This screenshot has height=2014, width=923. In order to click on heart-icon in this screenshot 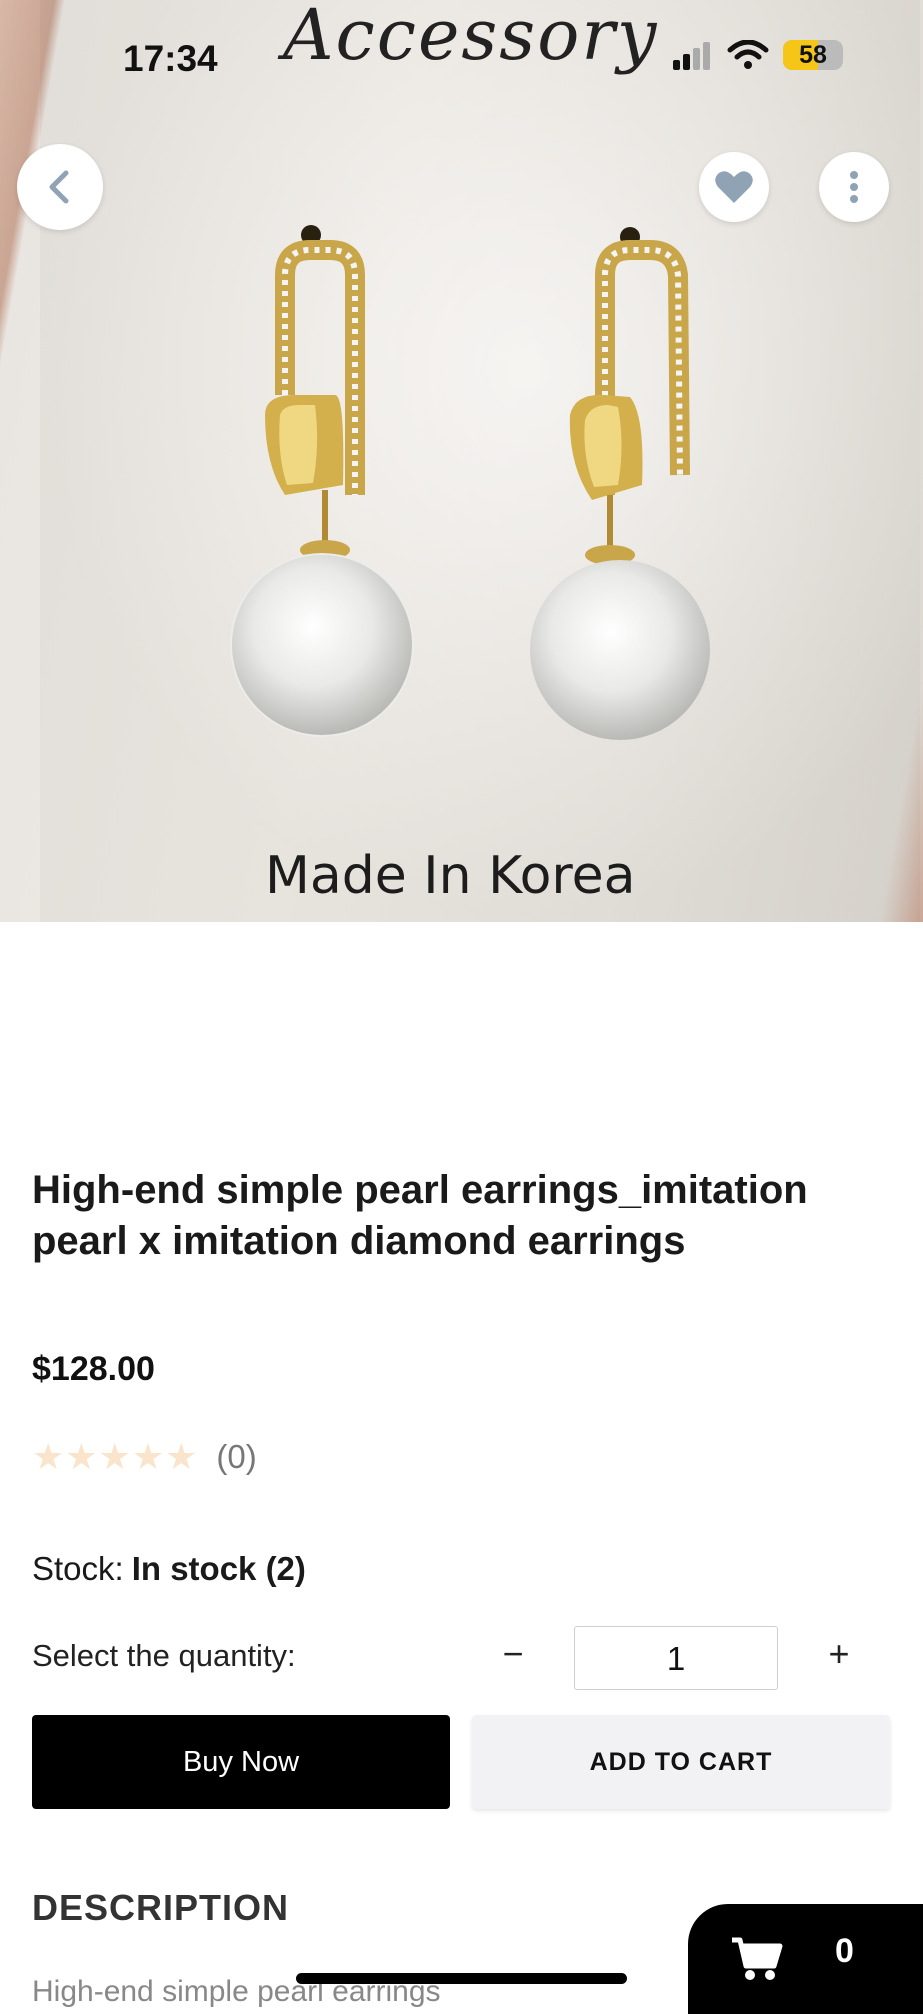, I will do `click(734, 187)`.